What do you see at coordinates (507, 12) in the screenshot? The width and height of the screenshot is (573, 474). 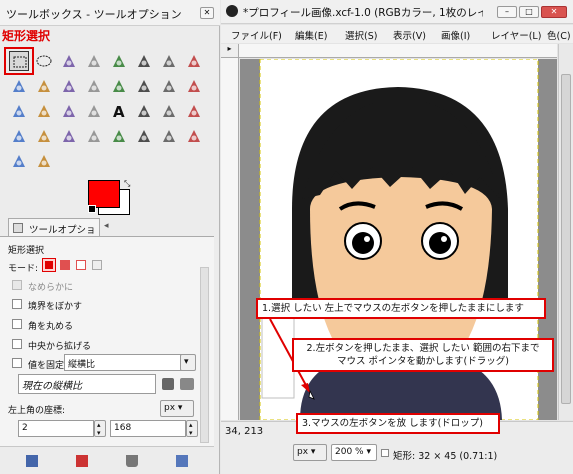 I see `minimize-icon: –` at bounding box center [507, 12].